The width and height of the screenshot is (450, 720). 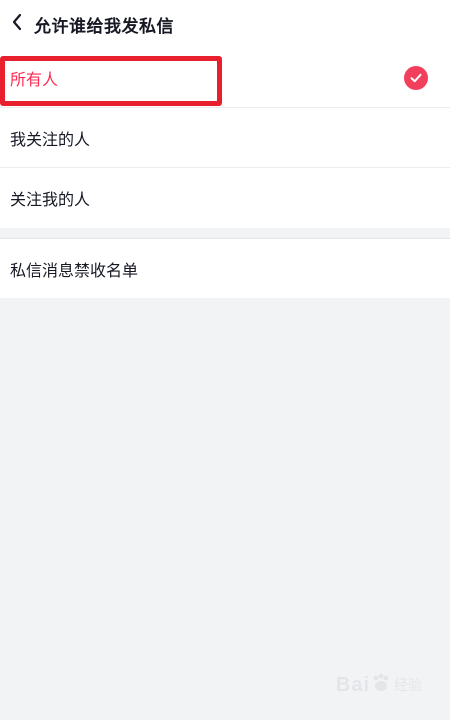 I want to click on blocklist-label: 私信消息禁收名单, so click(x=74, y=270).